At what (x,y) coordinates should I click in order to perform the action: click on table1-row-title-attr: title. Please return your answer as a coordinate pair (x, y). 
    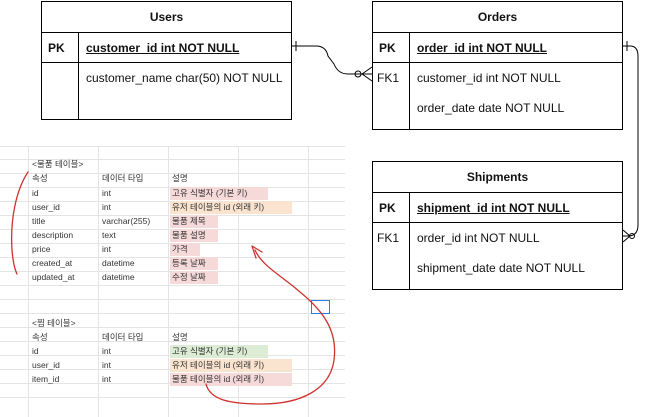
    Looking at the image, I should click on (39, 221).